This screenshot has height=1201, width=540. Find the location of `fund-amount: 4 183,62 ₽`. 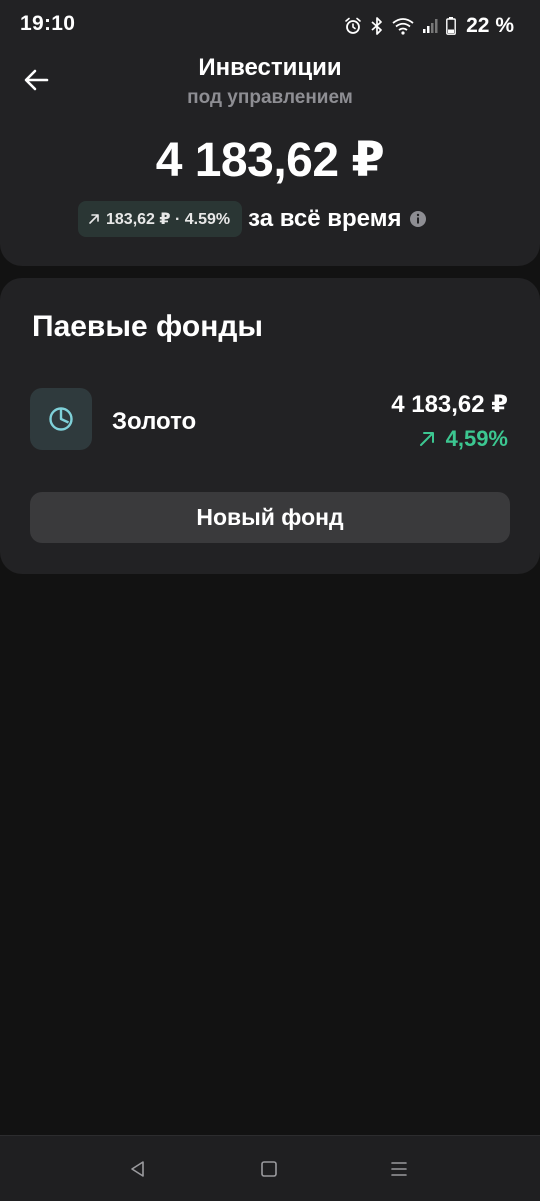

fund-amount: 4 183,62 ₽ is located at coordinates (449, 404).